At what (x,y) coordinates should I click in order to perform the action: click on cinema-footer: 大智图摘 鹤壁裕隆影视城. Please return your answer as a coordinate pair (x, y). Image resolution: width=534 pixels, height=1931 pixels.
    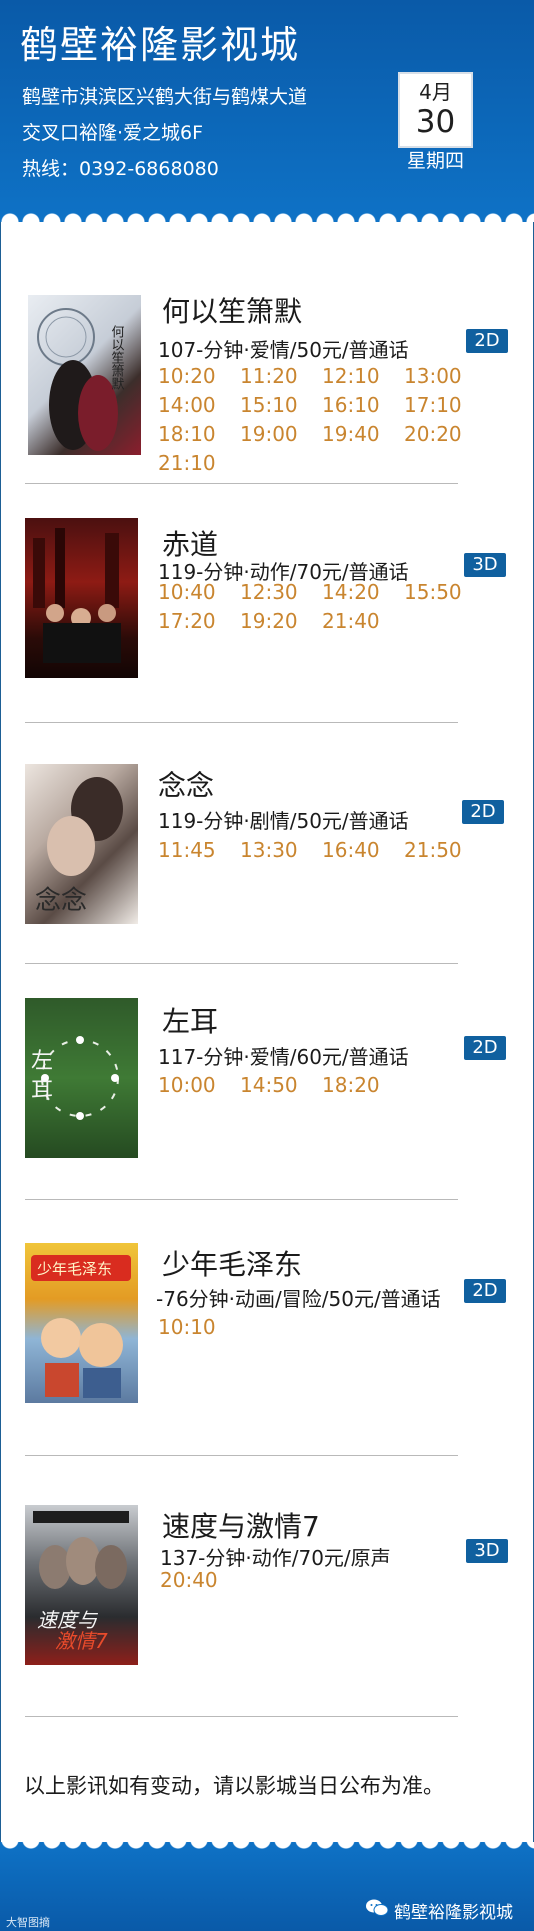
    Looking at the image, I should click on (267, 1886).